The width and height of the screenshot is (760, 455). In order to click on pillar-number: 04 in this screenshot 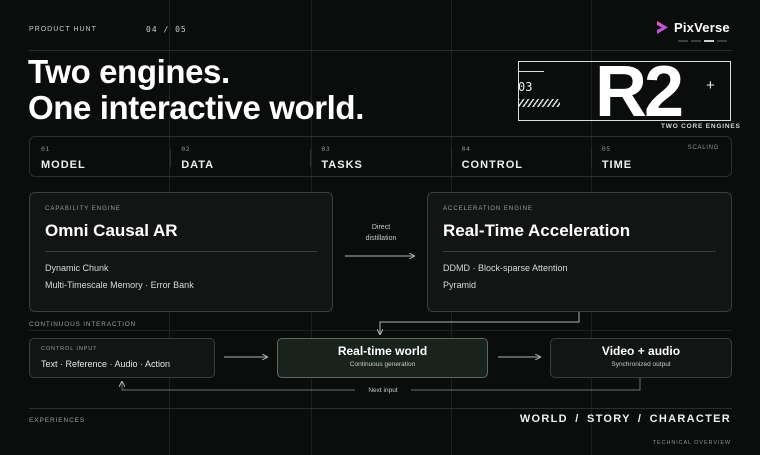, I will do `click(466, 149)`.